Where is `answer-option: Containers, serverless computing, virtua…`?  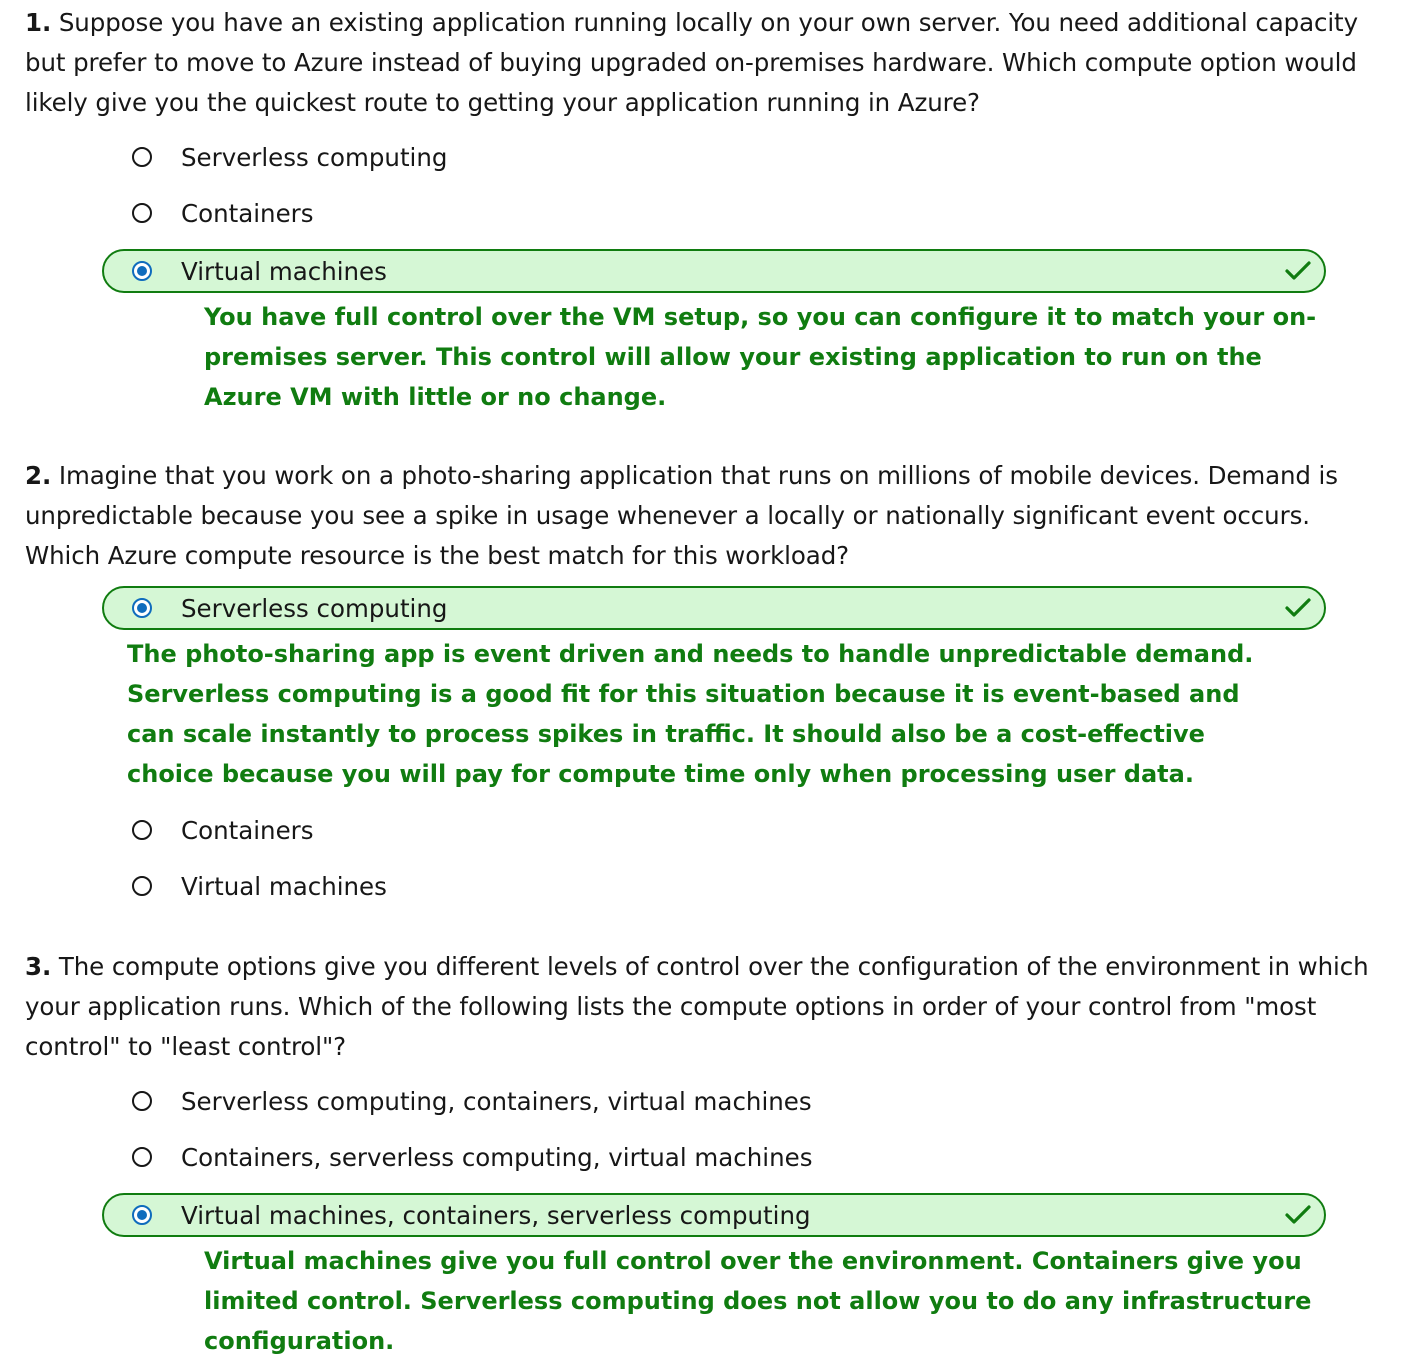 answer-option: Containers, serverless computing, virtua… is located at coordinates (714, 1157).